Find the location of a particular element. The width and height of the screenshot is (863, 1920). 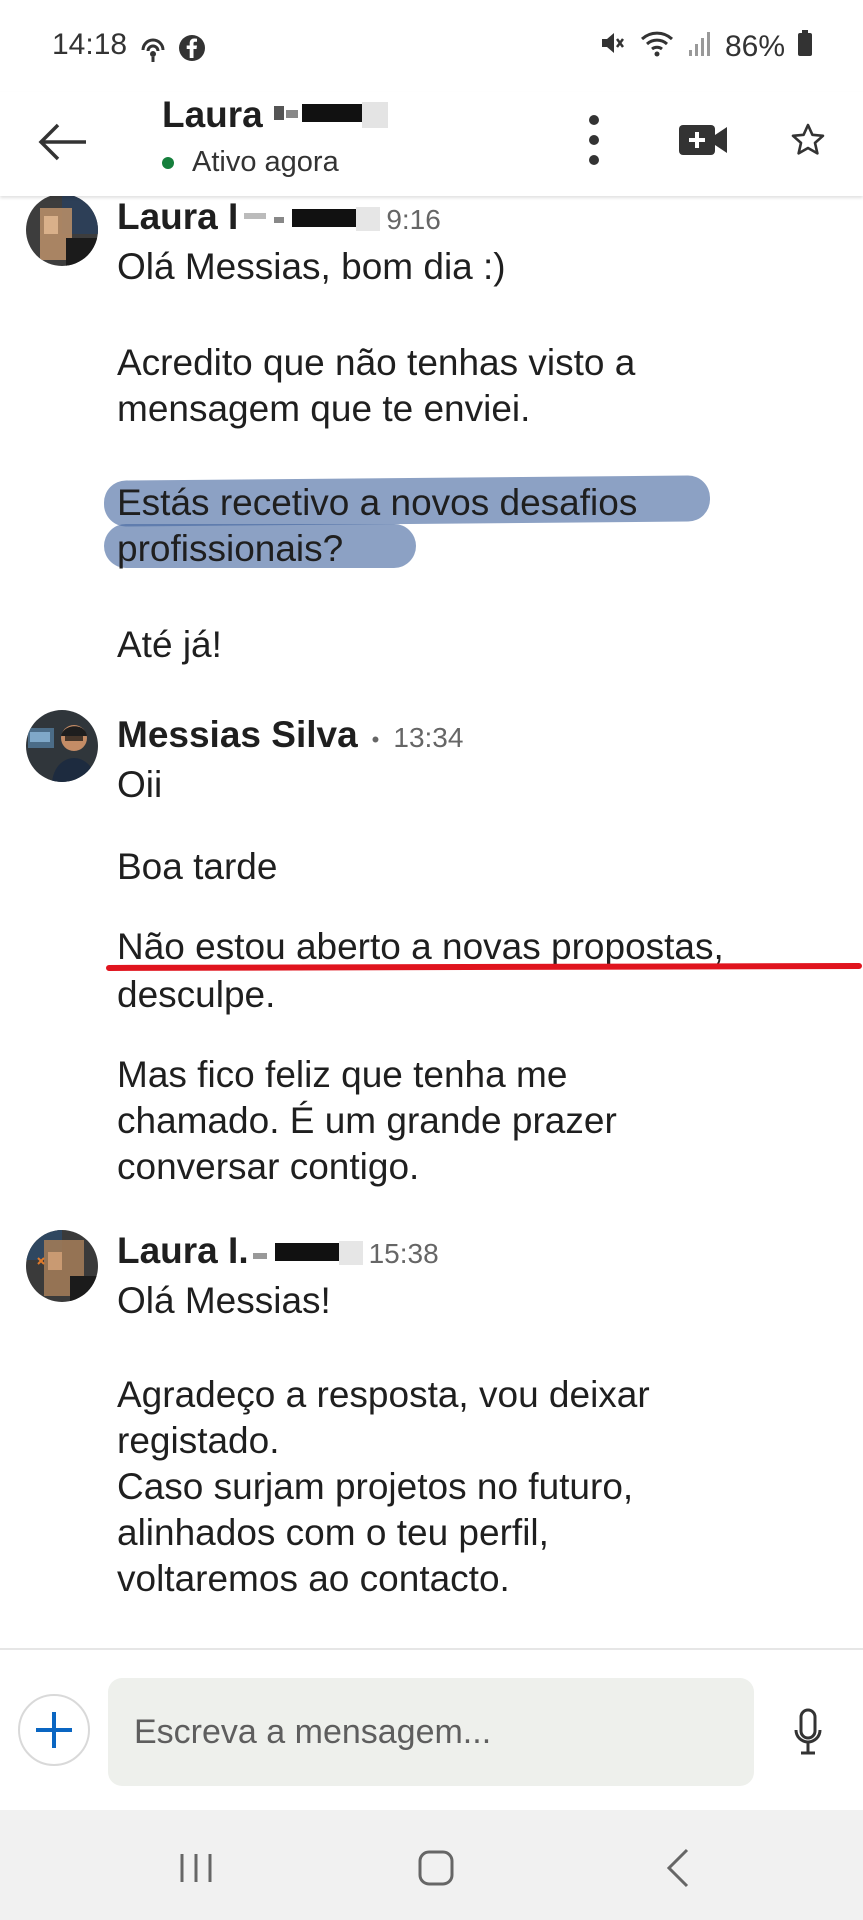

underline-mark is located at coordinates (484, 967).